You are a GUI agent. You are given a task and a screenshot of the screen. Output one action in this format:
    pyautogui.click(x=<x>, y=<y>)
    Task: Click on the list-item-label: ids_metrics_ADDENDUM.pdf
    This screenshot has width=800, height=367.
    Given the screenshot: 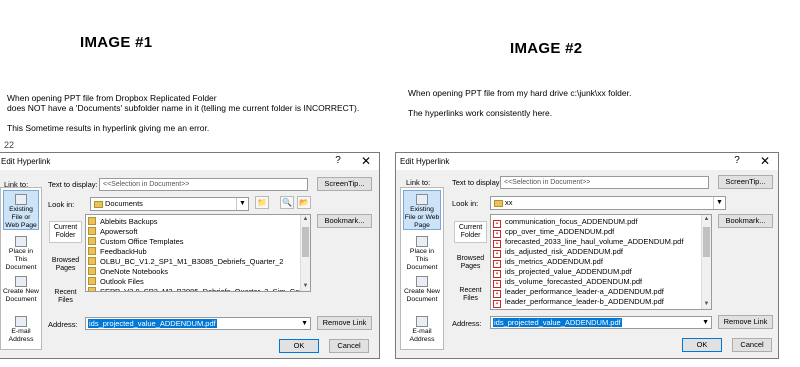 What is the action you would take?
    pyautogui.click(x=554, y=261)
    